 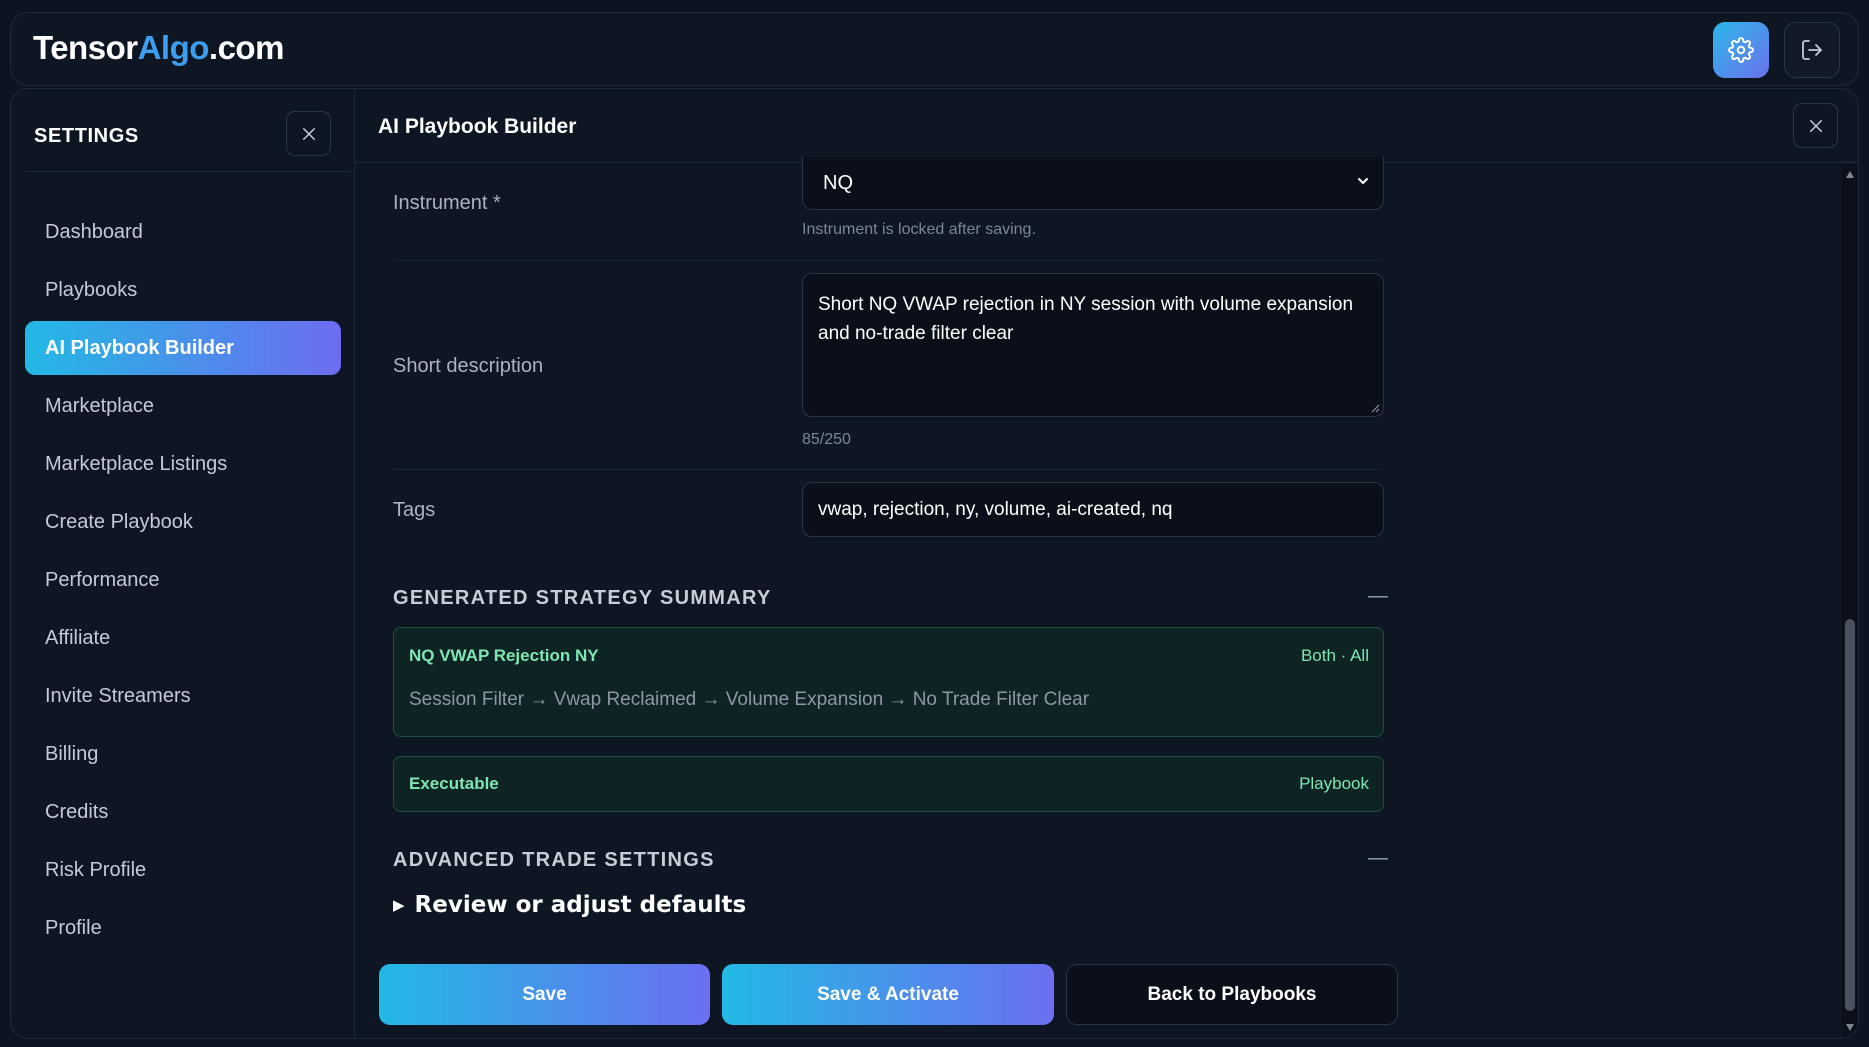 I want to click on scroll-down-icon, so click(x=1850, y=1027).